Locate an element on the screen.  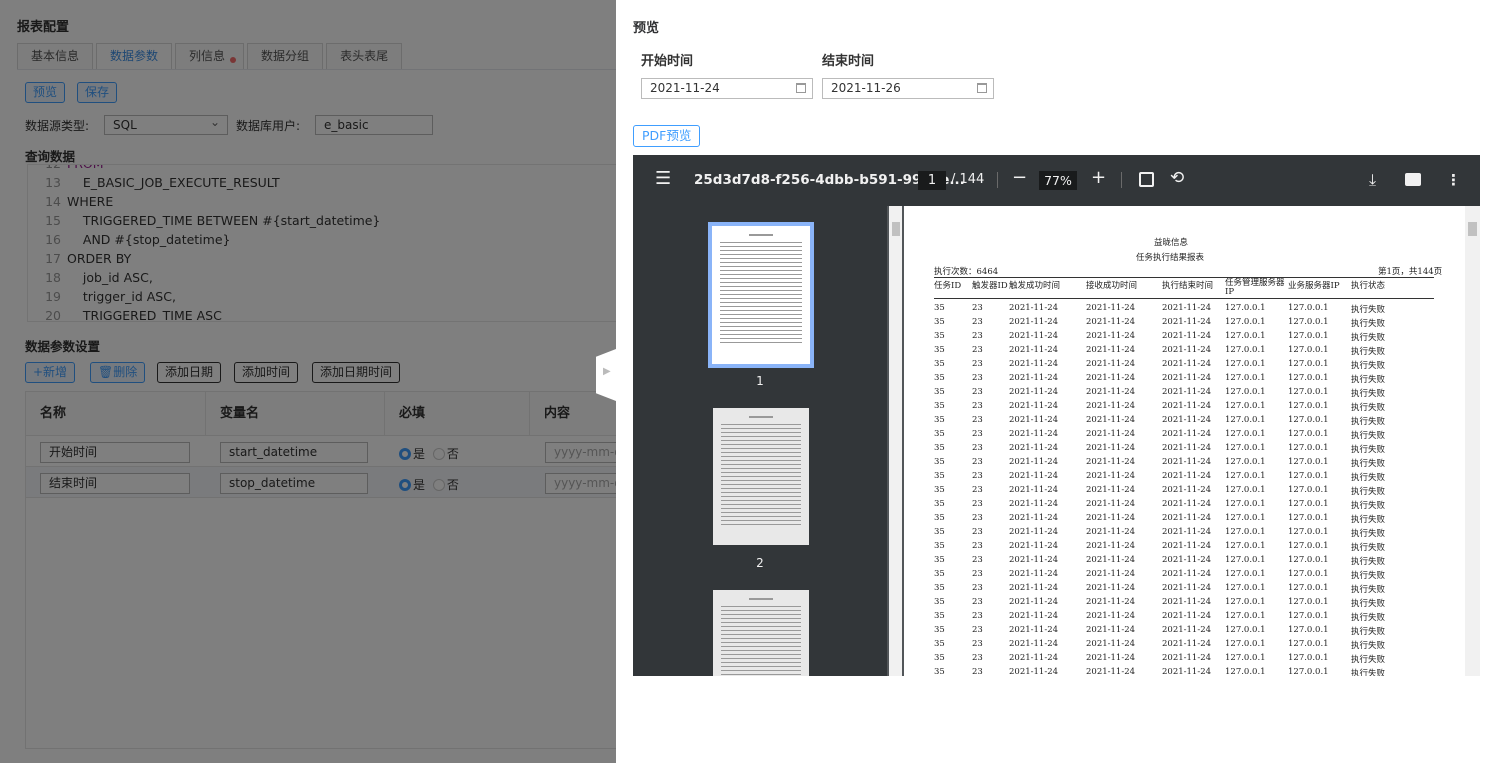
start-time-label: 开始时间 is located at coordinates (667, 61).